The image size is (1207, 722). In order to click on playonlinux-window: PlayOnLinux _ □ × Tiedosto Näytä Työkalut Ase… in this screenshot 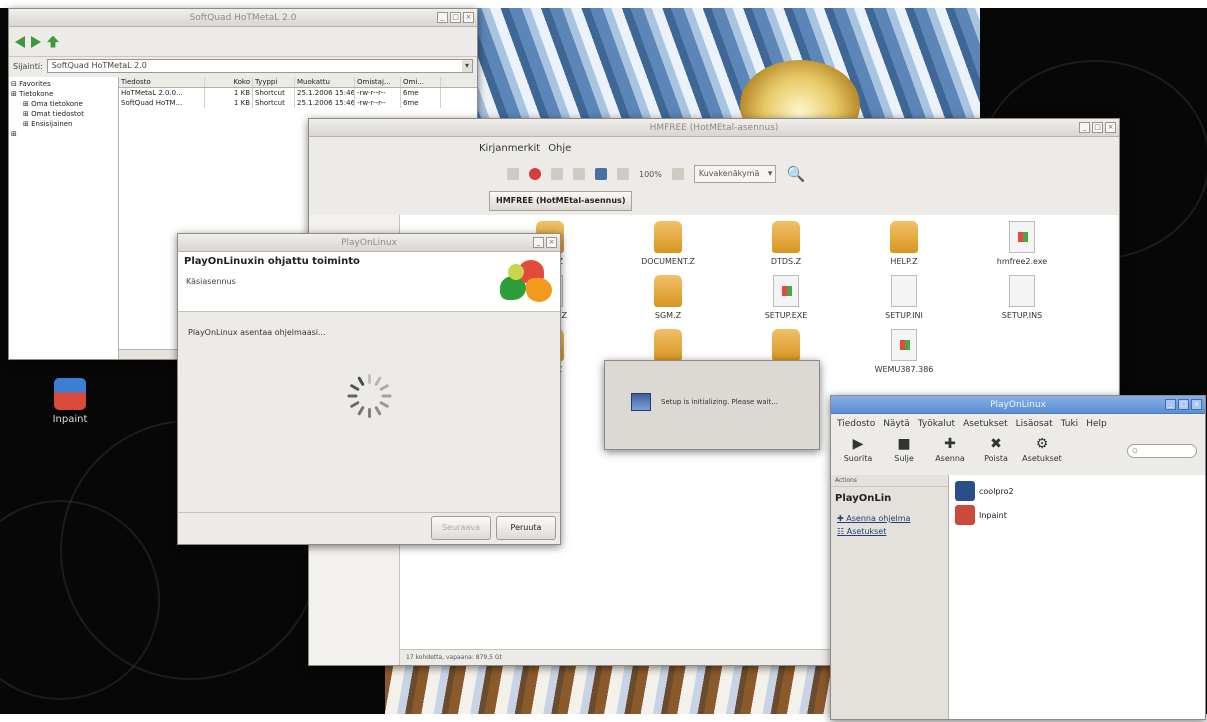, I will do `click(1018, 557)`.